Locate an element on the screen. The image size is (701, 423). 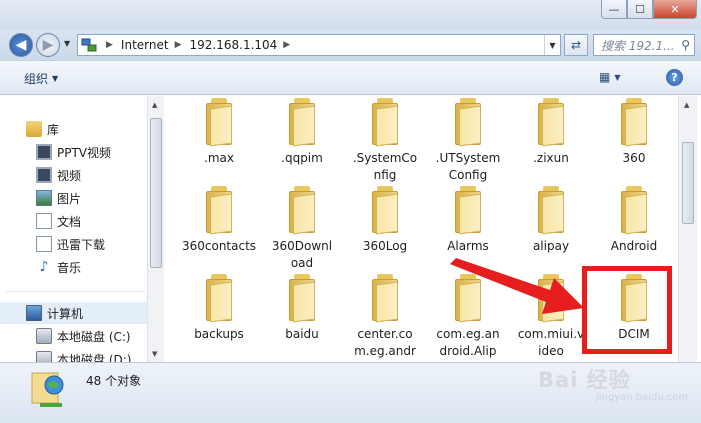
folder-item: 360contacts is located at coordinates (219, 220).